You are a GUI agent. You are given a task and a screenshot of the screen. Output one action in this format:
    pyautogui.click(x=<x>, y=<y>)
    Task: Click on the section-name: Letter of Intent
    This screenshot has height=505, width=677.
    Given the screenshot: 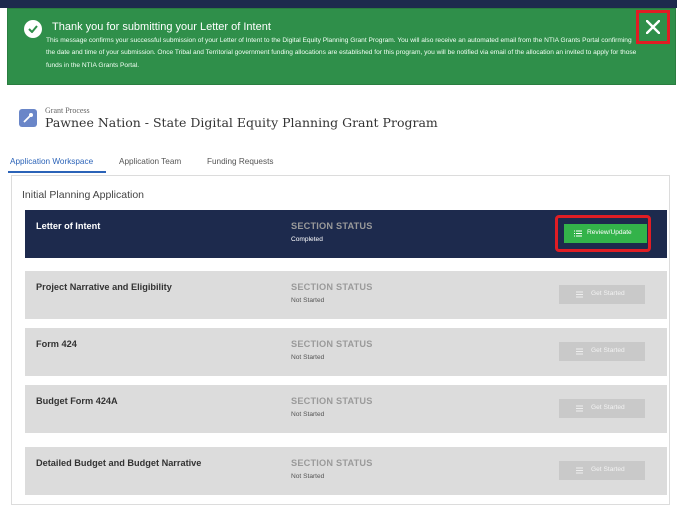 What is the action you would take?
    pyautogui.click(x=68, y=226)
    